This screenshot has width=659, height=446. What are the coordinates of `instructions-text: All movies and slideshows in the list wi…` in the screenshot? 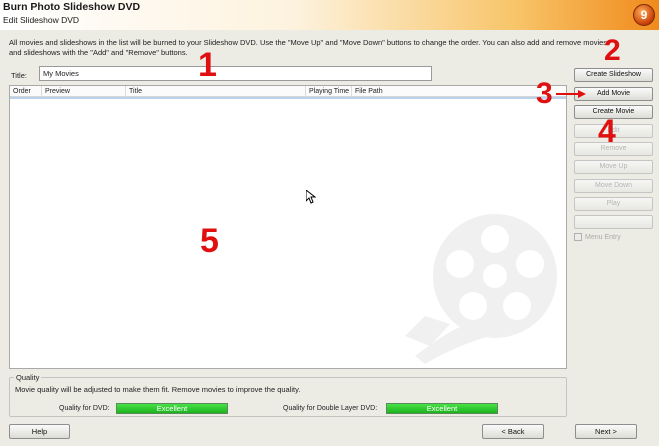 It's located at (308, 47).